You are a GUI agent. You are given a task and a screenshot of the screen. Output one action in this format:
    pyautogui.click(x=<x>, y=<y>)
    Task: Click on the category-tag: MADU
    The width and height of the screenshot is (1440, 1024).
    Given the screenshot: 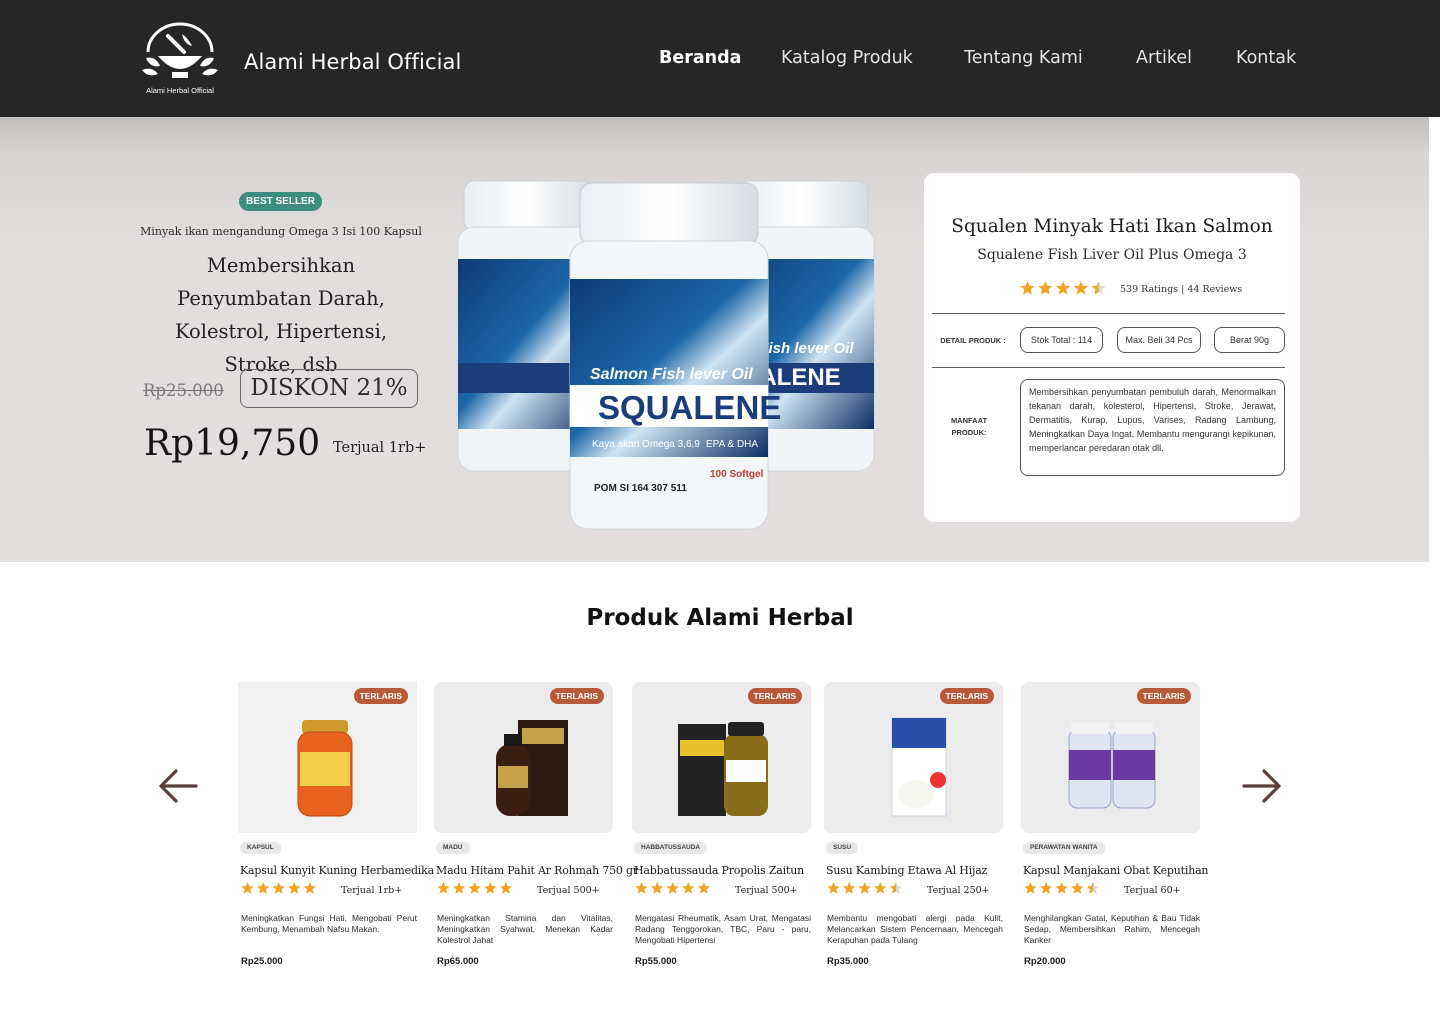 What is the action you would take?
    pyautogui.click(x=453, y=848)
    